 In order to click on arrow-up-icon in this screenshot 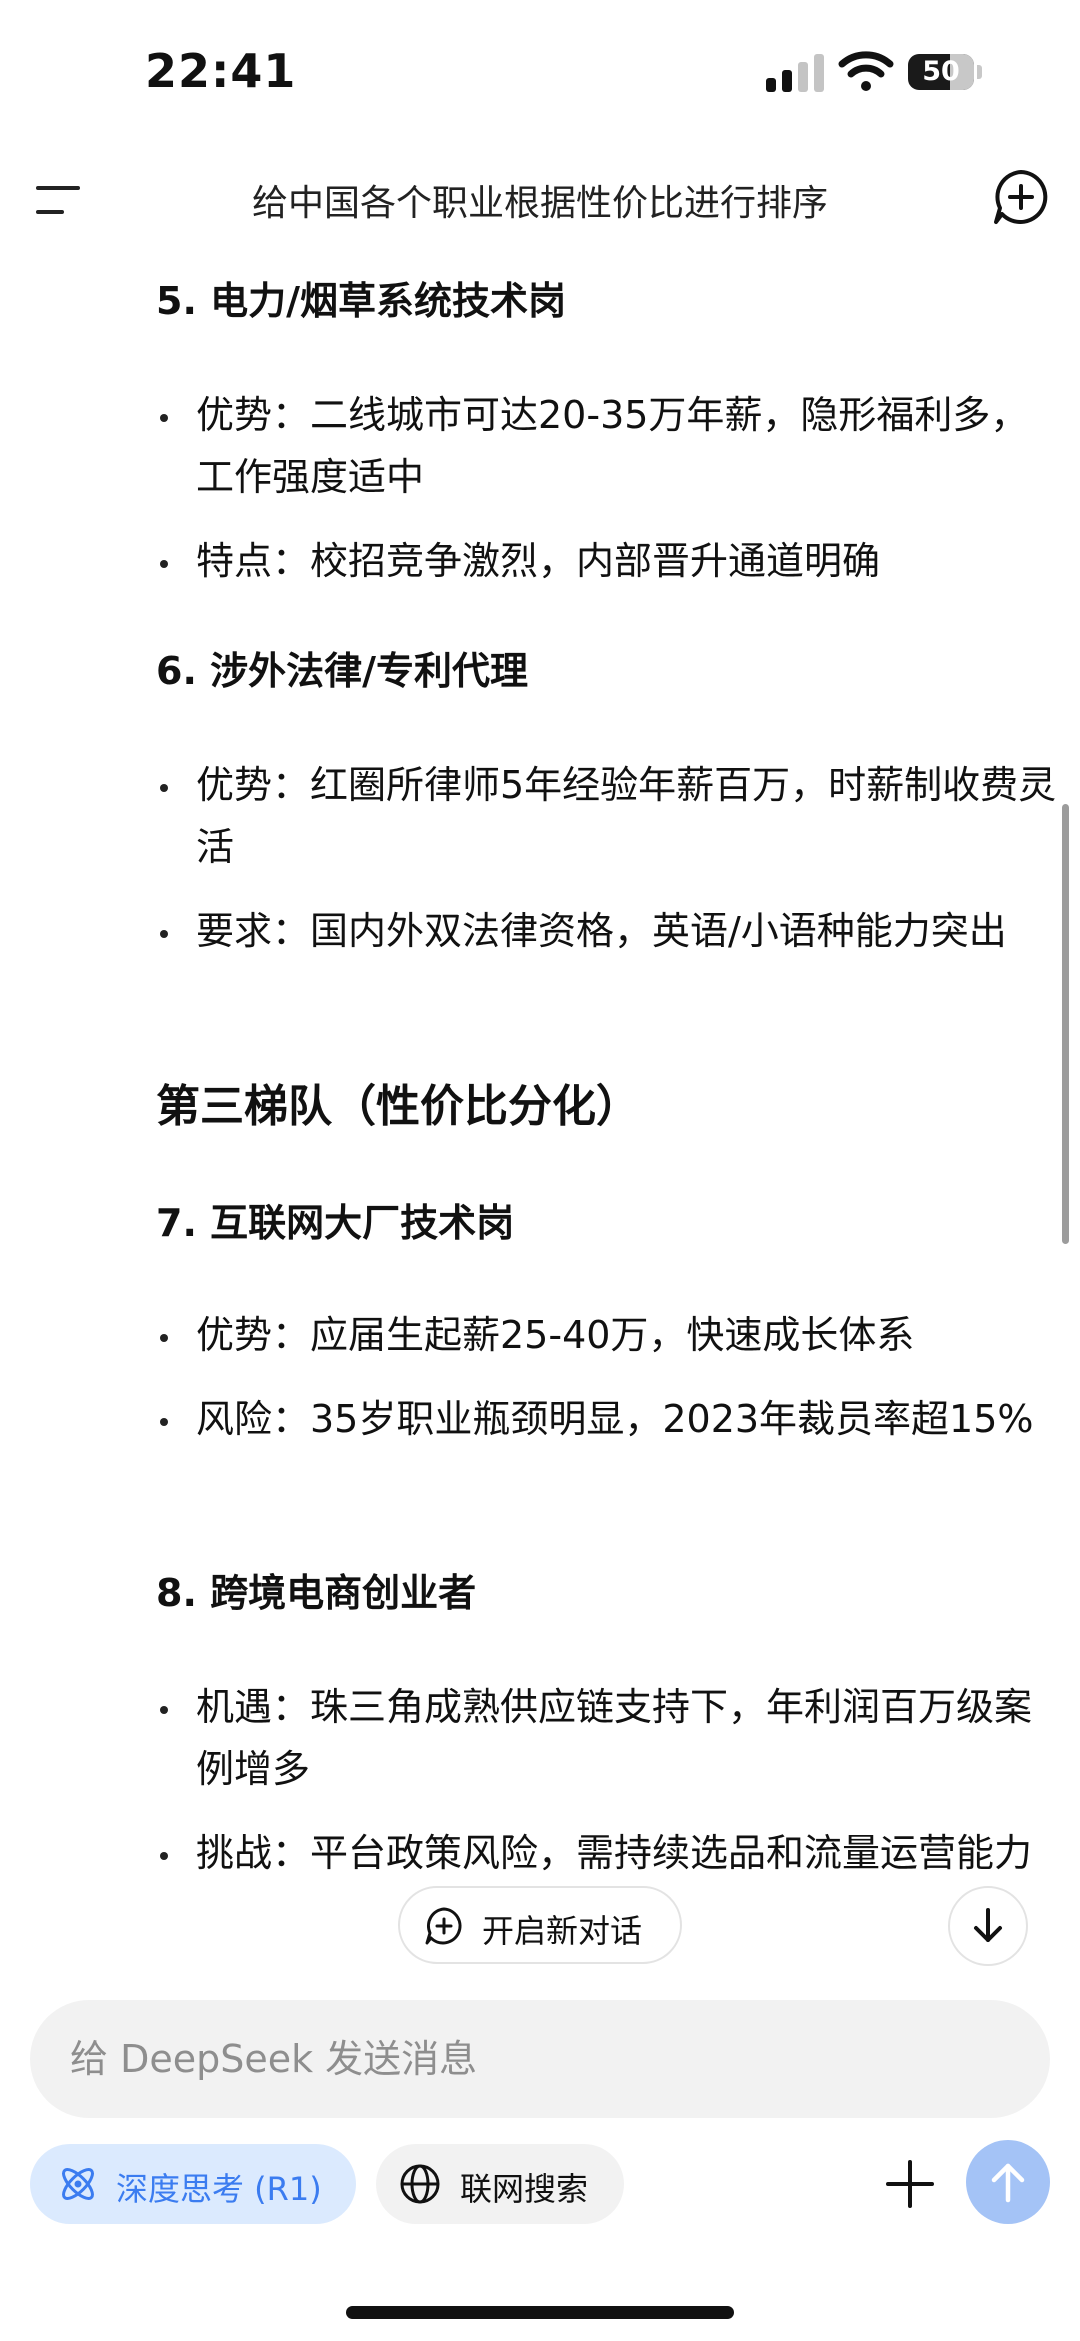, I will do `click(1008, 2183)`.